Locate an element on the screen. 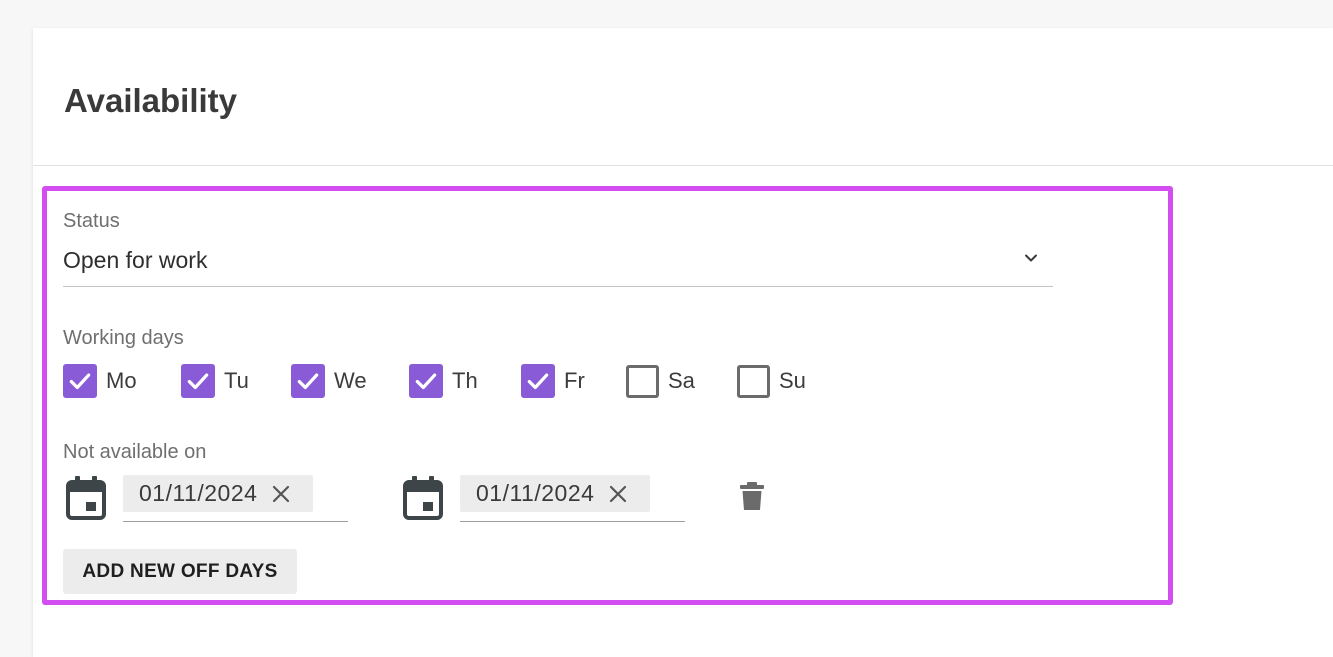 The width and height of the screenshot is (1333, 657). end-date-value: 01/11/2024 is located at coordinates (535, 493).